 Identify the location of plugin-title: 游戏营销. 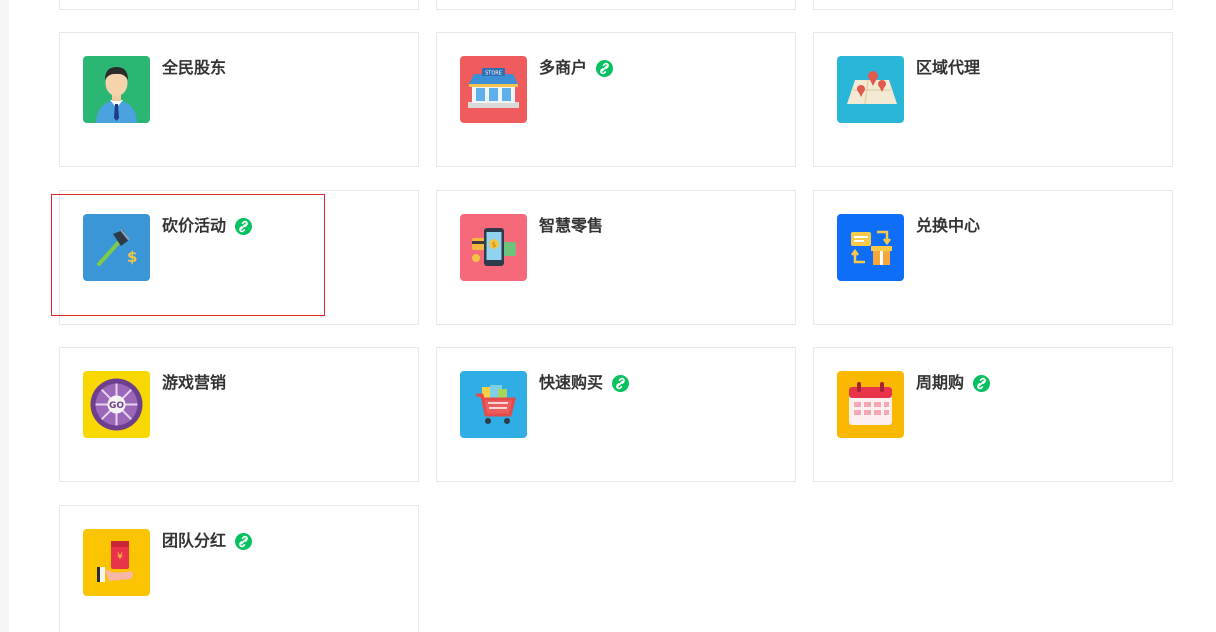
(194, 382).